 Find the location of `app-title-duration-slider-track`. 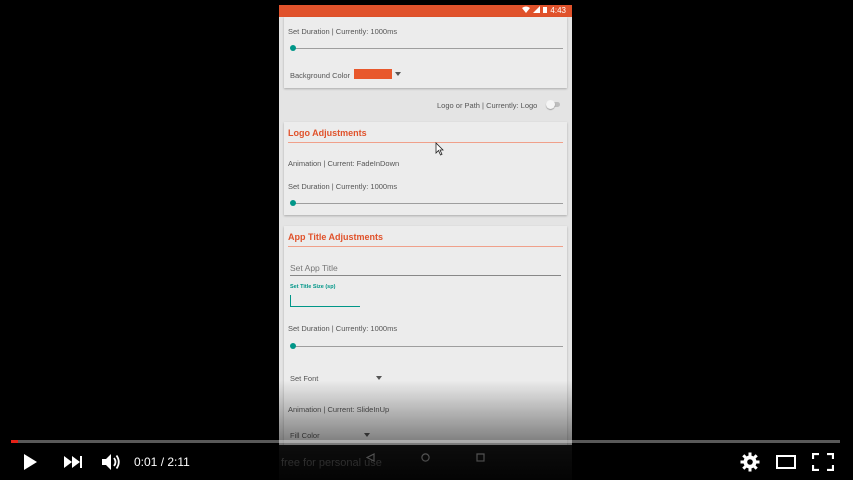

app-title-duration-slider-track is located at coordinates (428, 346).